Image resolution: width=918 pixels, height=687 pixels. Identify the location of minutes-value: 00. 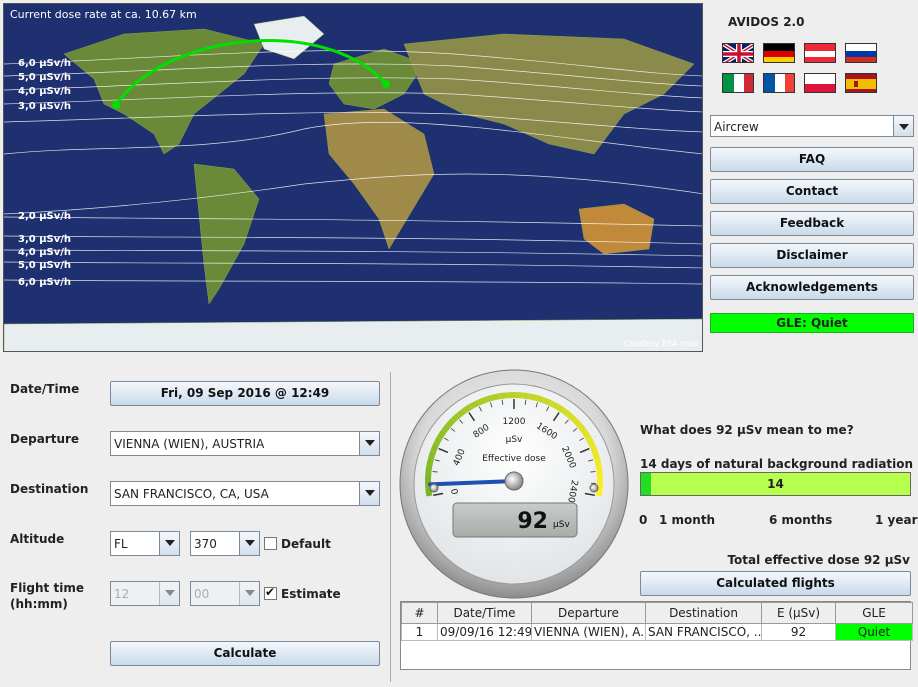
(202, 594).